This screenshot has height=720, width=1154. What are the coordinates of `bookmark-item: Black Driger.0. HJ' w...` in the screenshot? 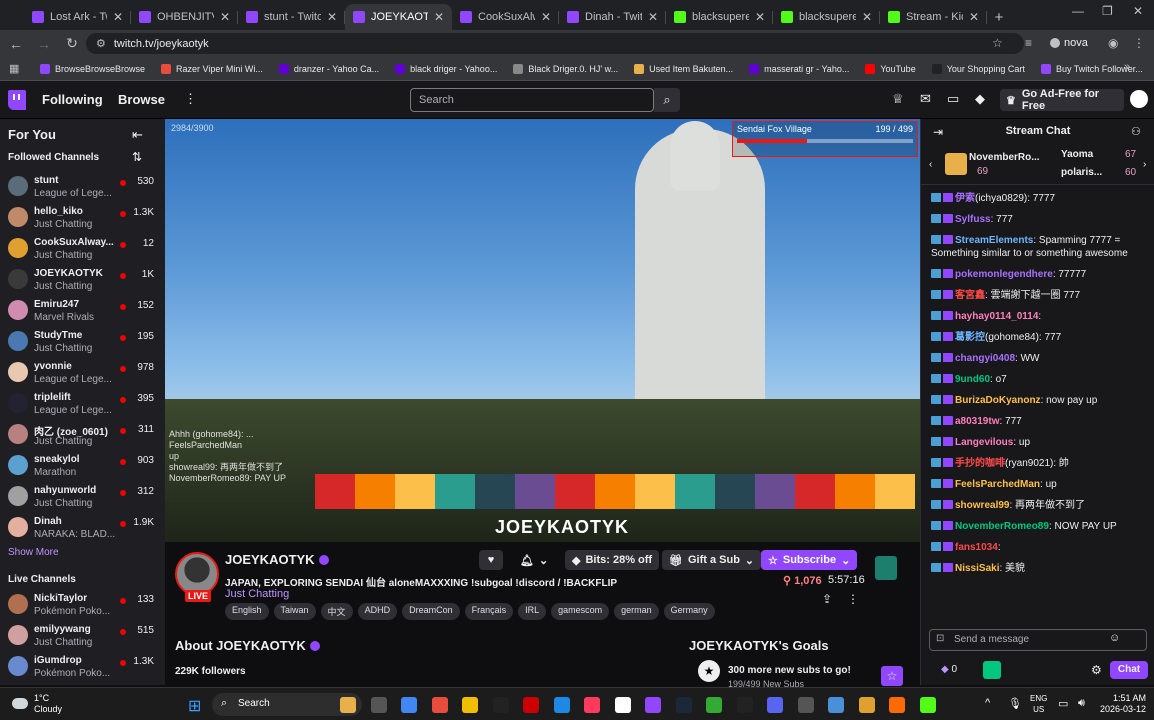 It's located at (565, 68).